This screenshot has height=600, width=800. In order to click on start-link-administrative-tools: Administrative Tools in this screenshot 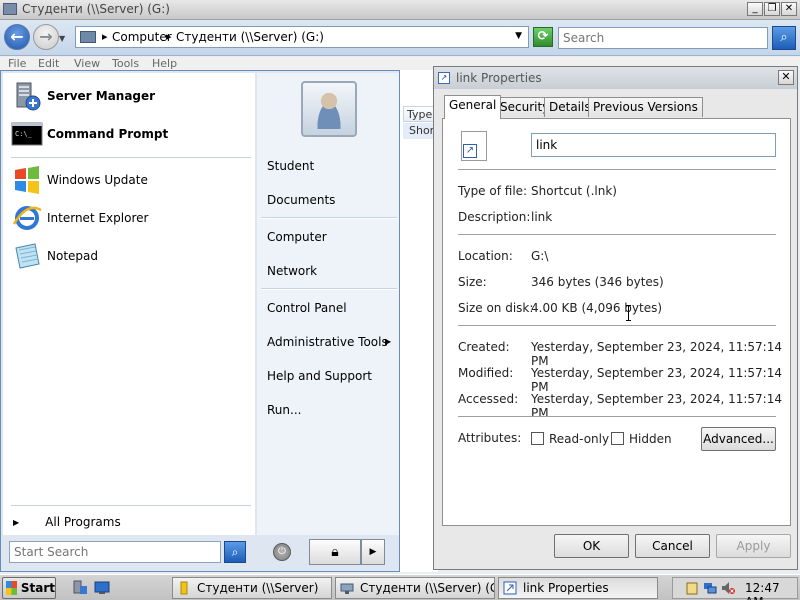, I will do `click(327, 342)`.